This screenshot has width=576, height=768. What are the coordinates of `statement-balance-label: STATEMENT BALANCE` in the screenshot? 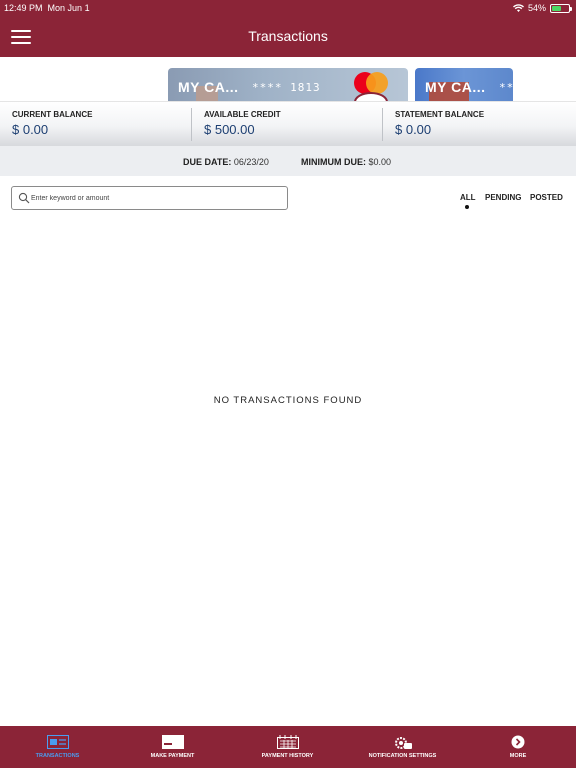 It's located at (440, 114).